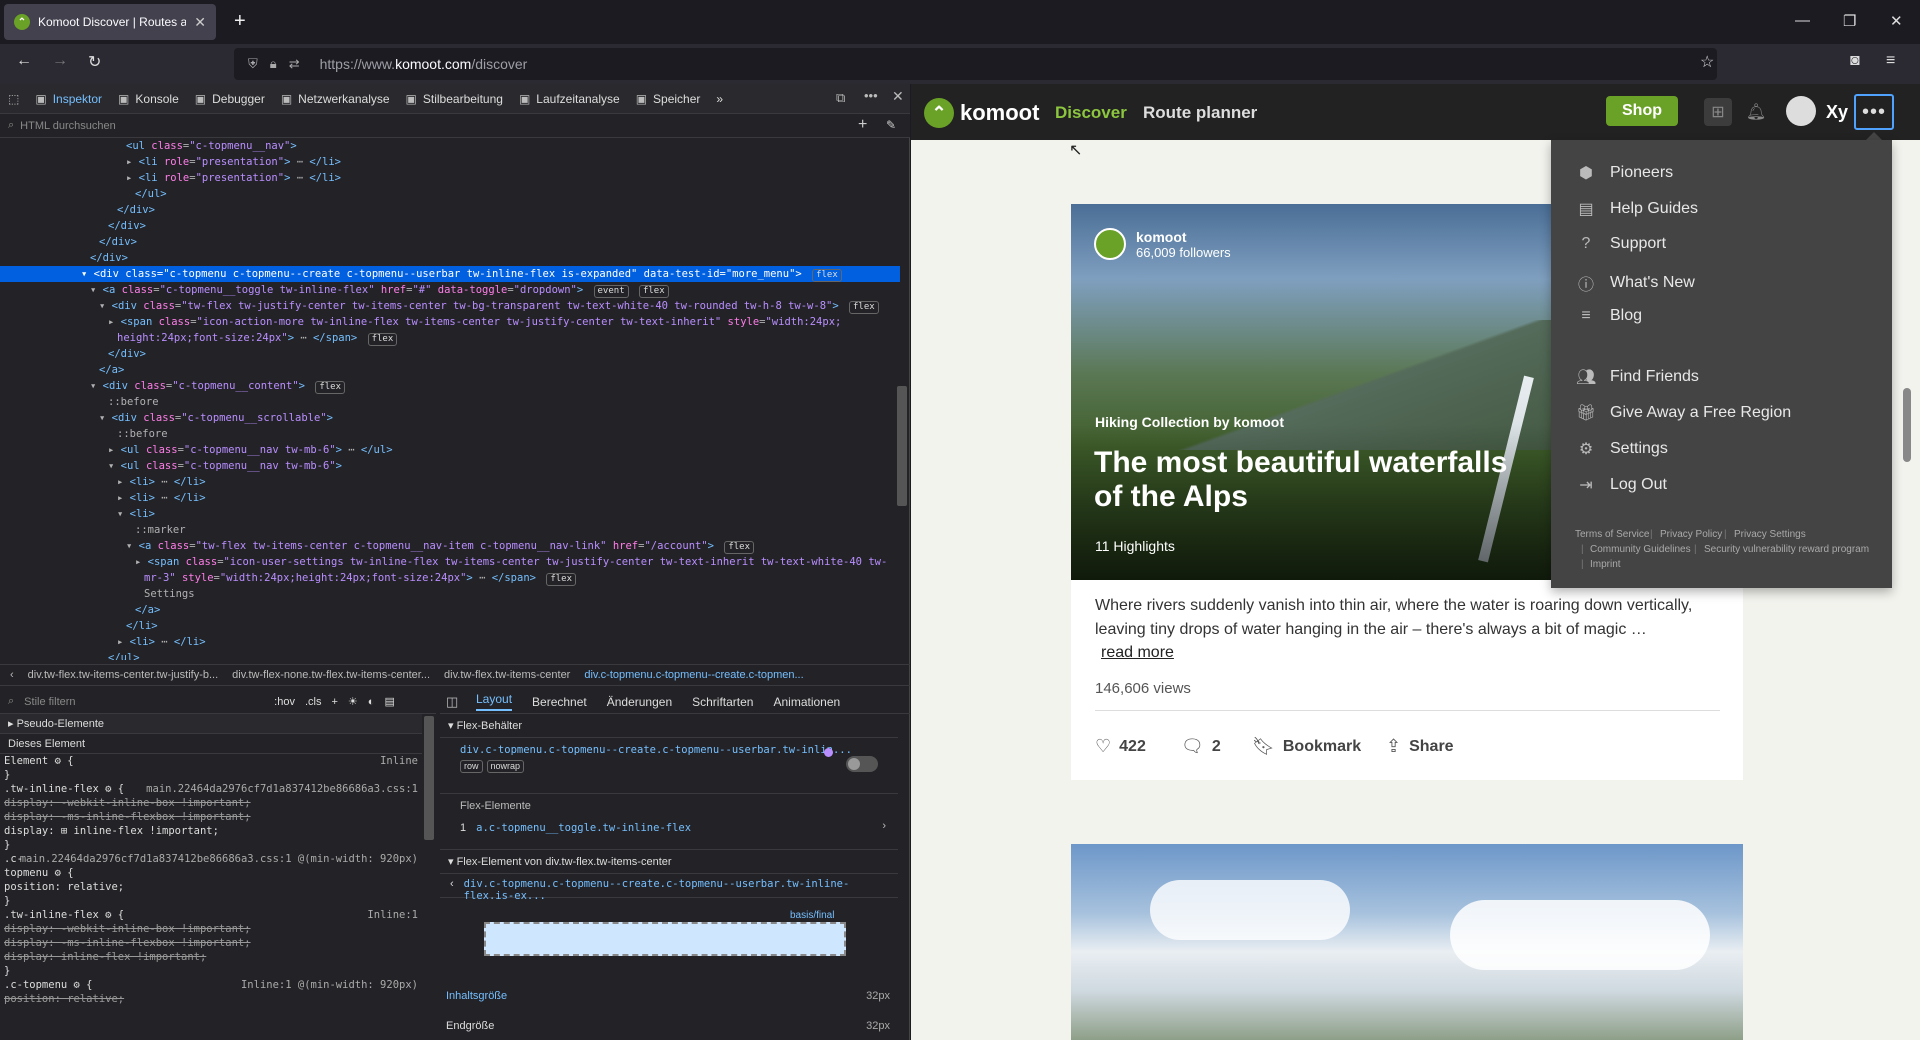 The width and height of the screenshot is (1920, 1040). Describe the element at coordinates (1849, 21) in the screenshot. I see `maximize-button: ❐` at that location.